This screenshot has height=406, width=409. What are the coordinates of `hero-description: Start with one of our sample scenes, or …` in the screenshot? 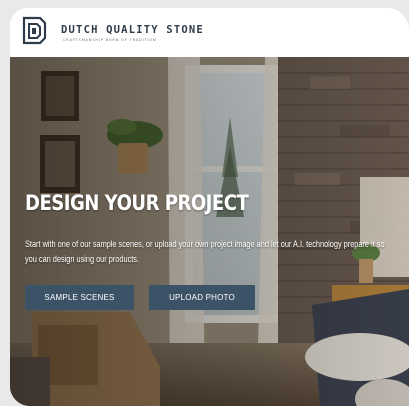 It's located at (205, 251).